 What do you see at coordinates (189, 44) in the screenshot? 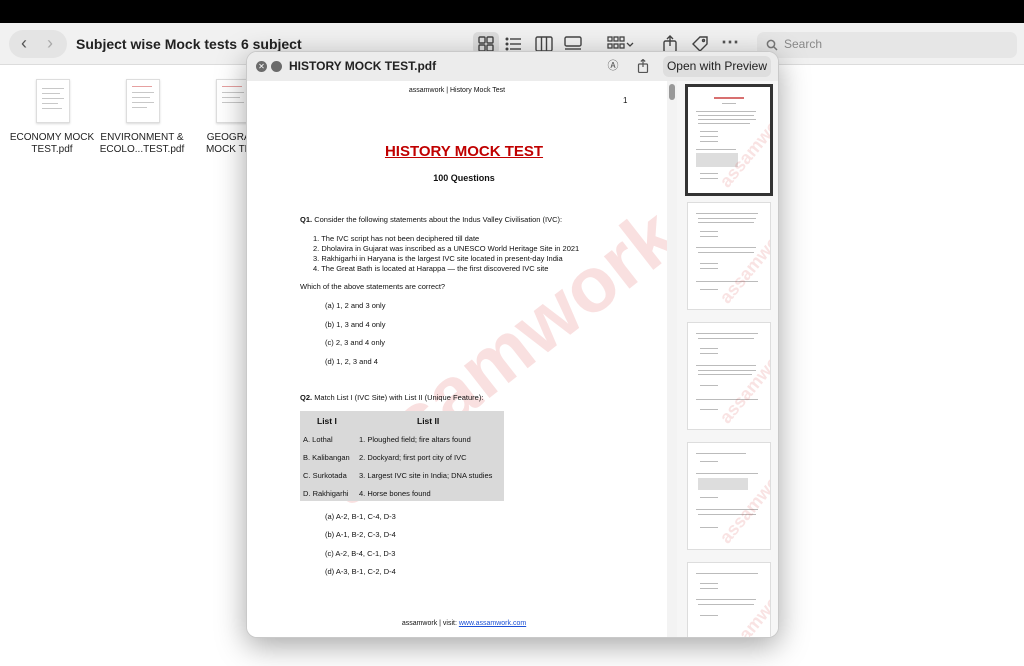
I see `folder-title: Subject wise Mock tests 6 subject` at bounding box center [189, 44].